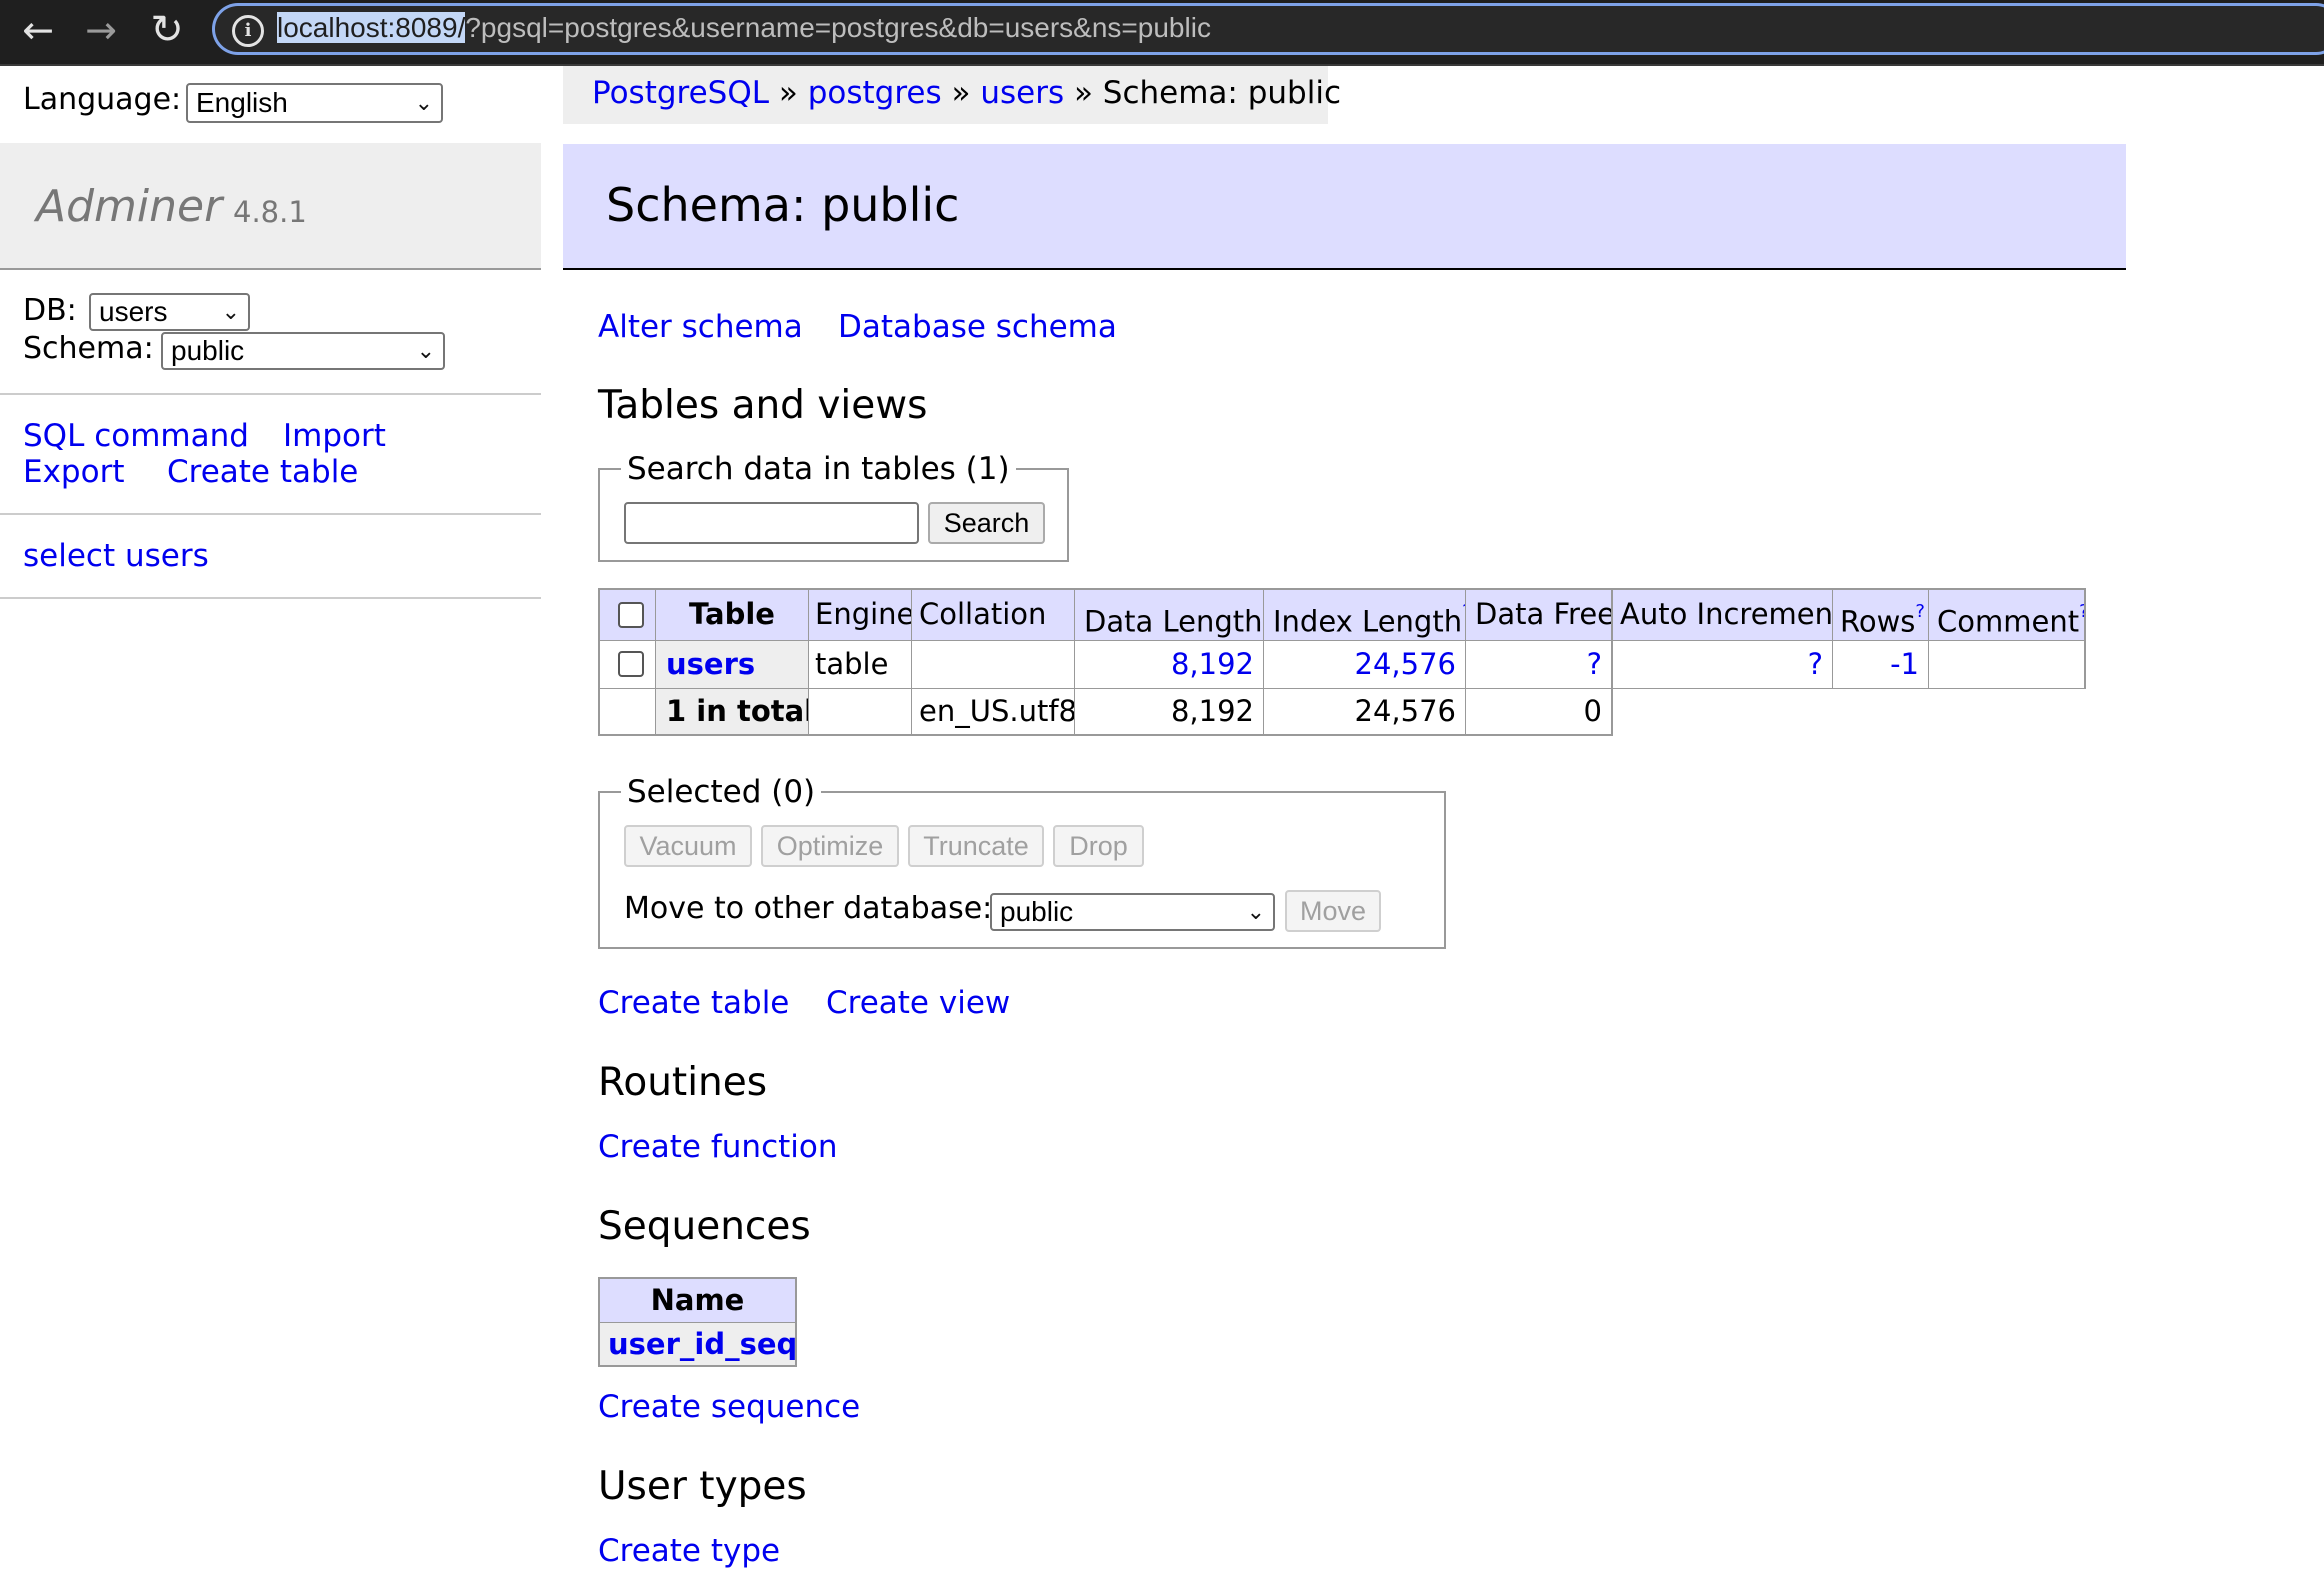 The image size is (2324, 1594). I want to click on page-title: Schema: public, so click(783, 205).